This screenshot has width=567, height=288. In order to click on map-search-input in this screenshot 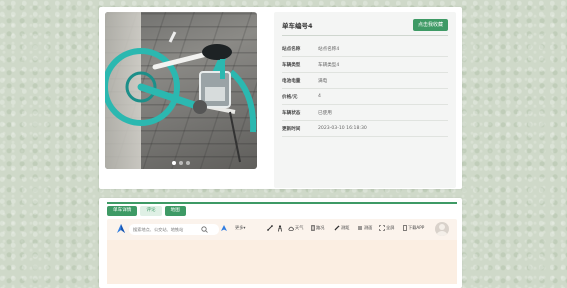, I will do `click(166, 229)`.